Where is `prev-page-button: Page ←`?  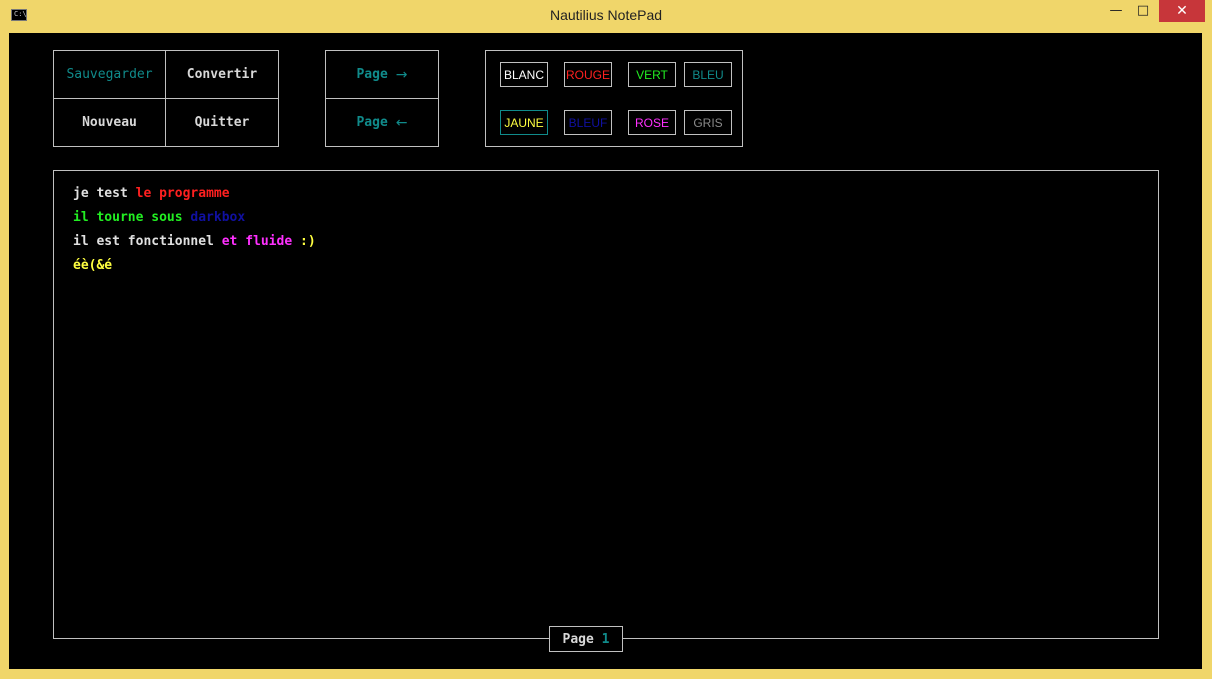 prev-page-button: Page ← is located at coordinates (382, 122).